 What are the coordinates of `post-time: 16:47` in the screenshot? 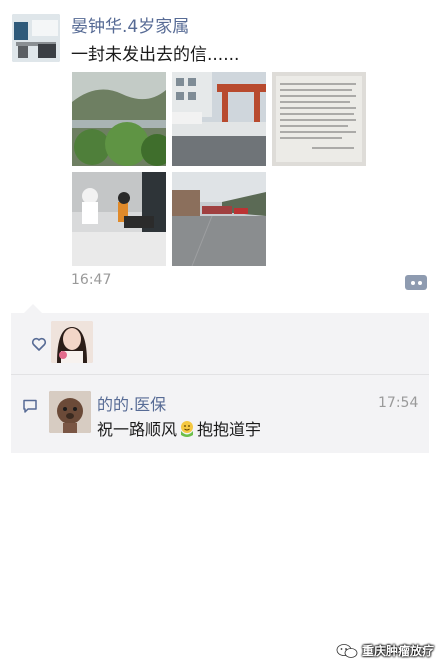 It's located at (91, 280).